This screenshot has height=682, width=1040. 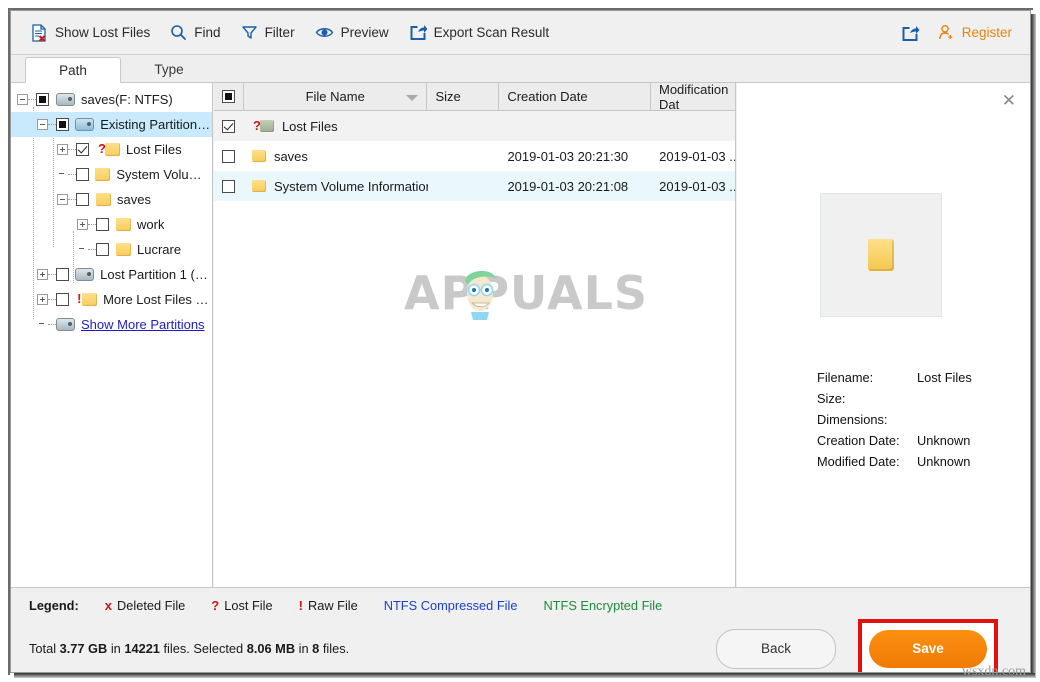 What do you see at coordinates (480, 295) in the screenshot?
I see `watermark-face-icon` at bounding box center [480, 295].